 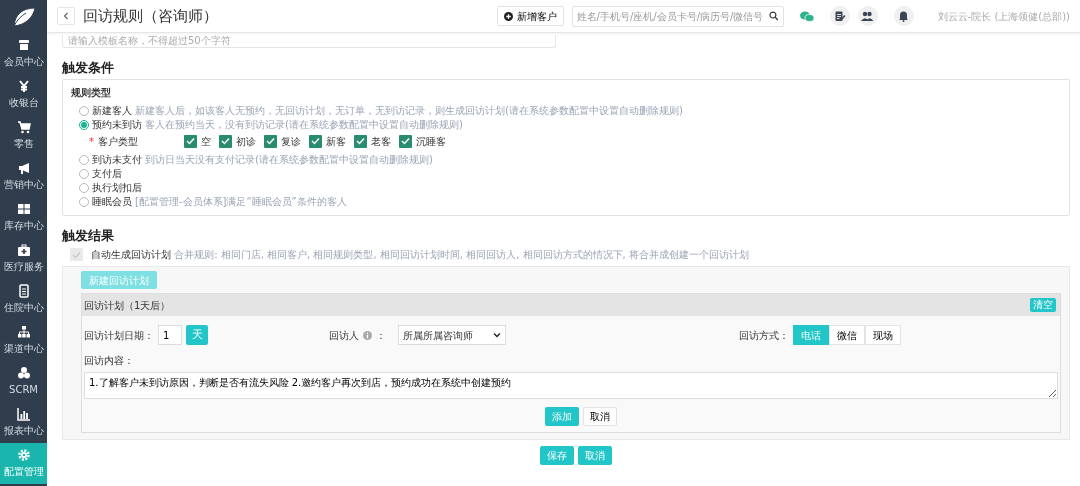 I want to click on sidebar-item: 住院中心, so click(x=23, y=299).